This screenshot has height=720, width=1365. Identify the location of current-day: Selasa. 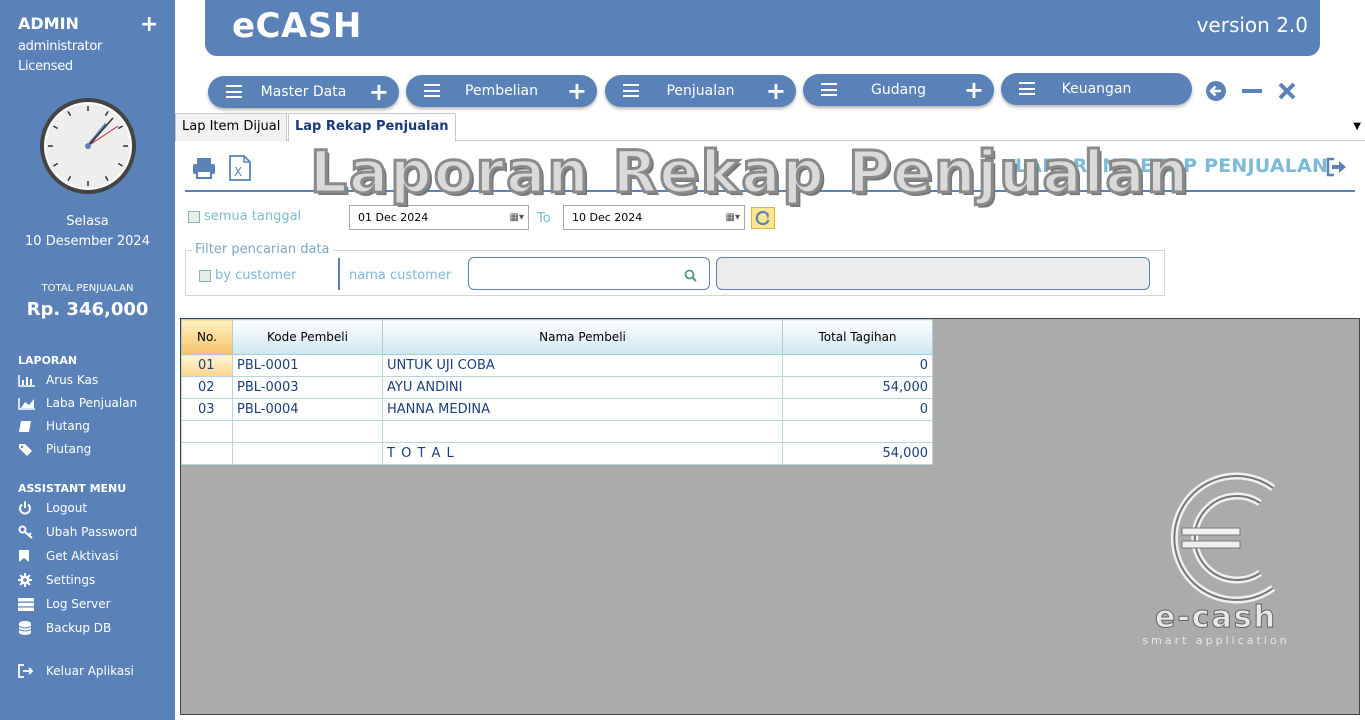
(87, 221).